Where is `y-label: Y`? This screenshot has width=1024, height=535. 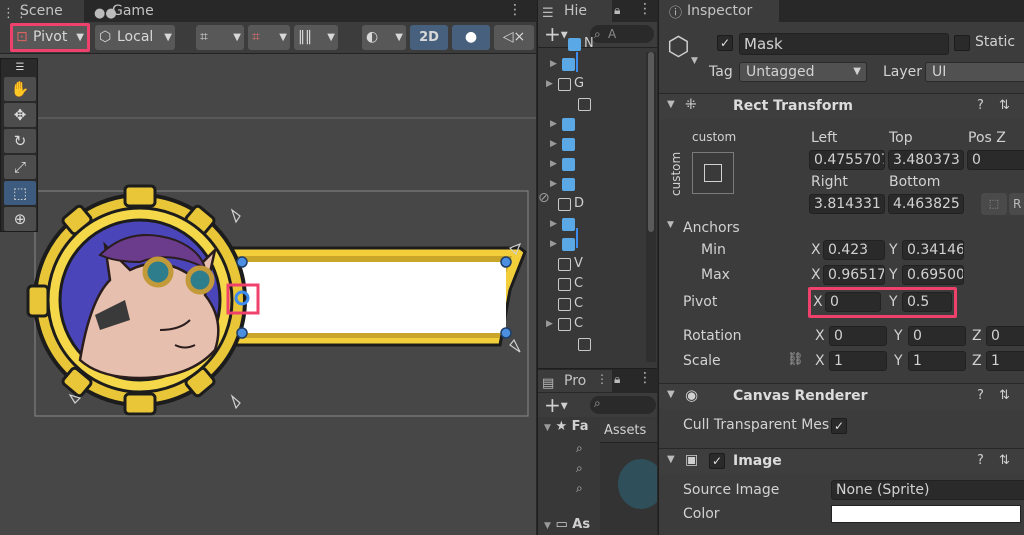
y-label: Y is located at coordinates (893, 275).